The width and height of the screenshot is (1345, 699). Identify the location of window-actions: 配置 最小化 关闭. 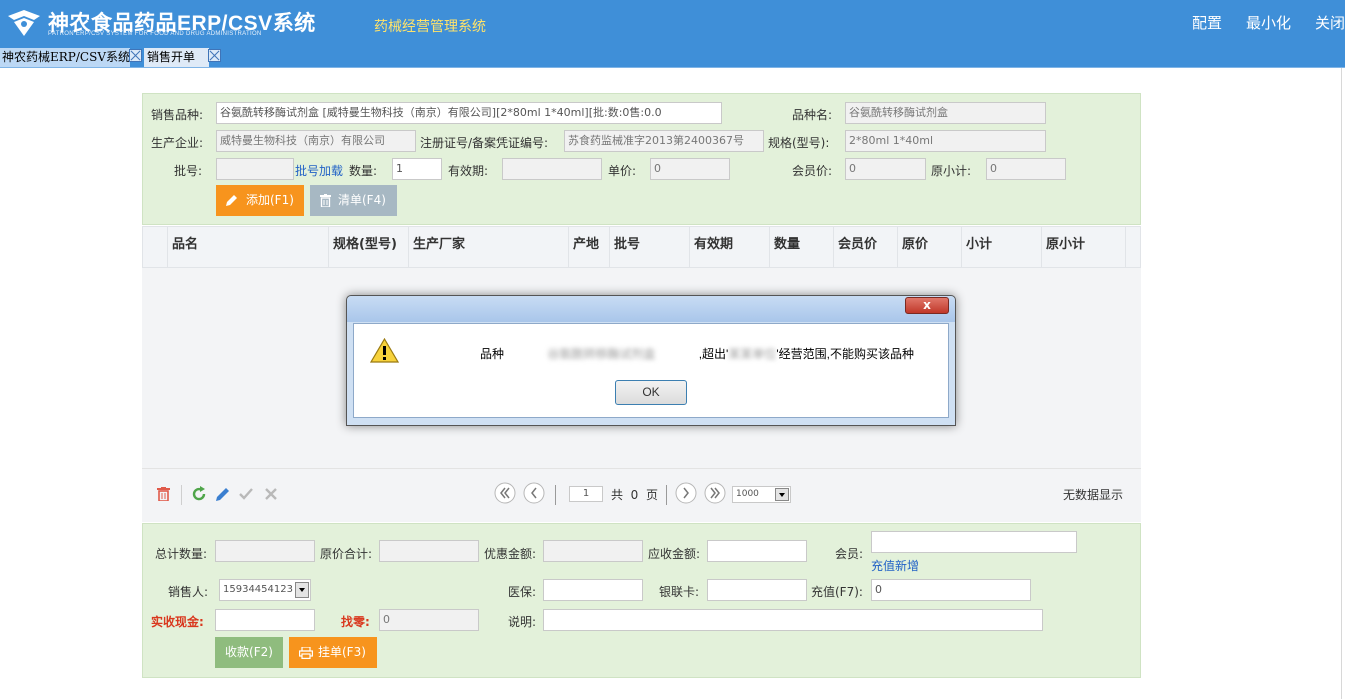
(1256, 22).